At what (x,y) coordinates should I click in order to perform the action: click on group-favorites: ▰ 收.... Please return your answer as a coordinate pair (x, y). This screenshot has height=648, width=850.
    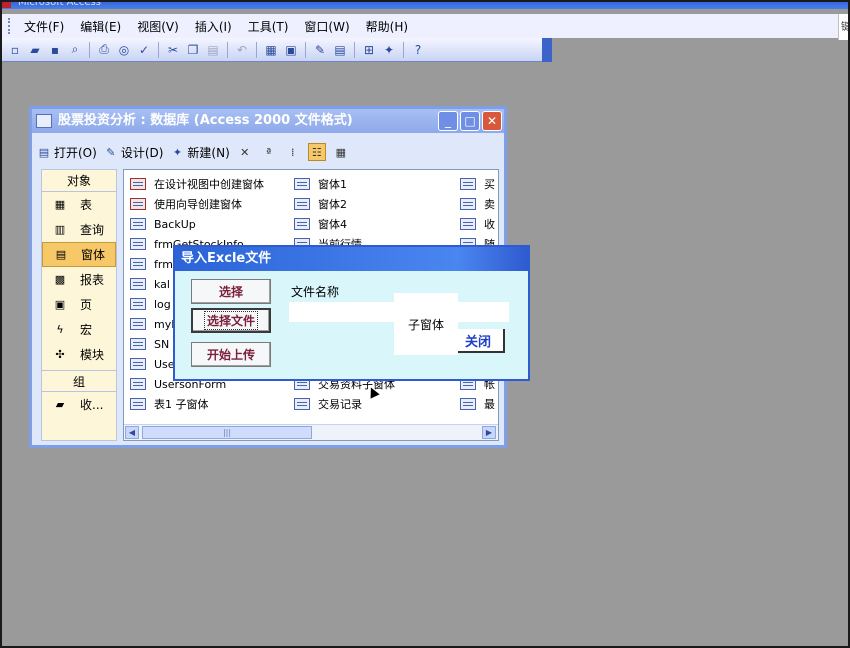
    Looking at the image, I should click on (79, 404).